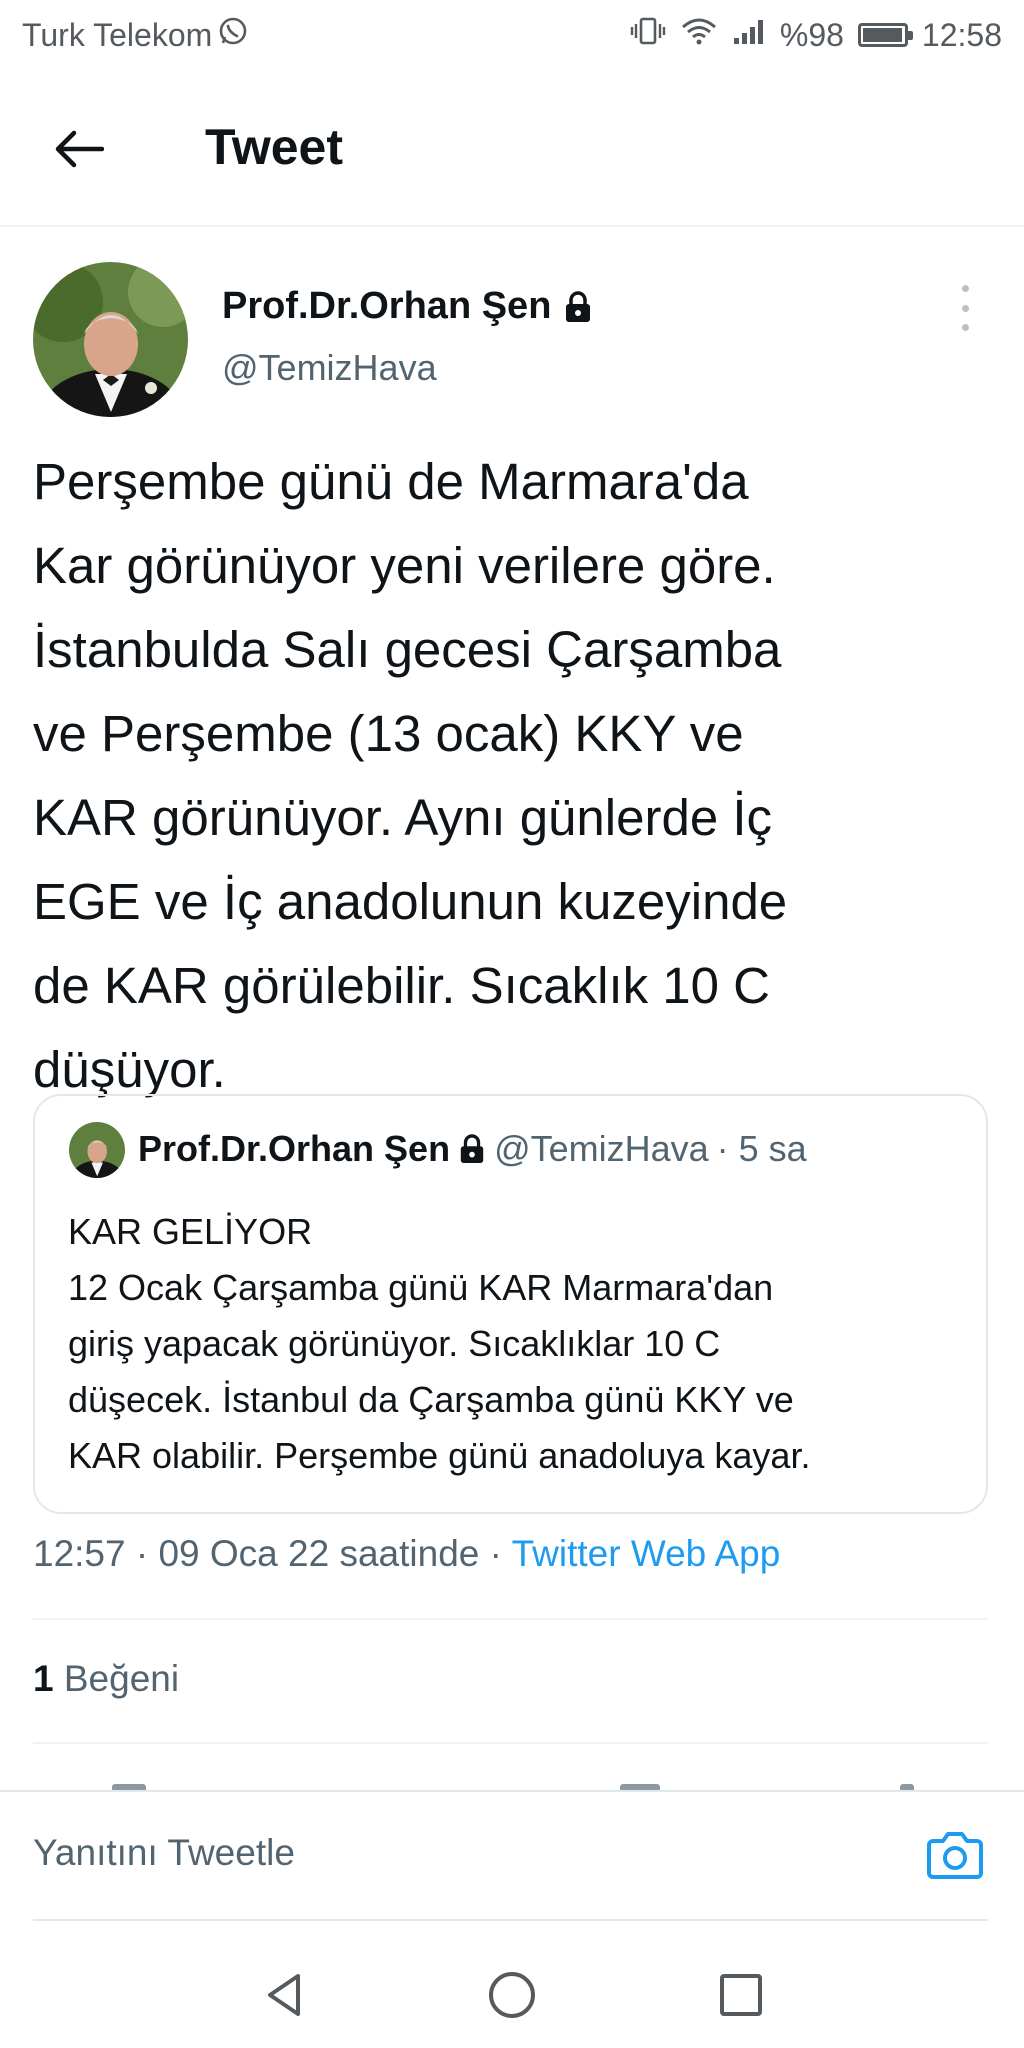 This screenshot has width=1024, height=2048. What do you see at coordinates (272, 1553) in the screenshot?
I see `tweet-timestamp: 12:57 · 09 Oca 22 saatinde ·` at bounding box center [272, 1553].